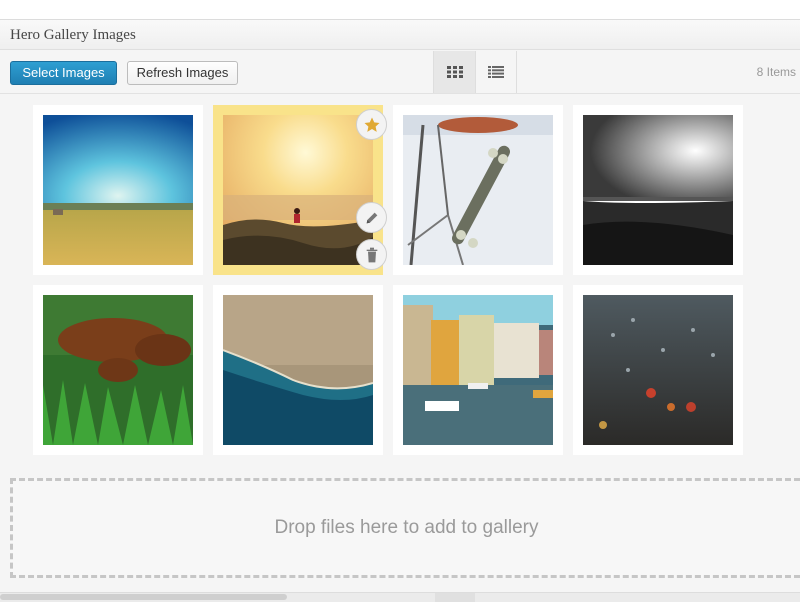 The image size is (800, 602). I want to click on runner-sunset-photo, so click(298, 190).